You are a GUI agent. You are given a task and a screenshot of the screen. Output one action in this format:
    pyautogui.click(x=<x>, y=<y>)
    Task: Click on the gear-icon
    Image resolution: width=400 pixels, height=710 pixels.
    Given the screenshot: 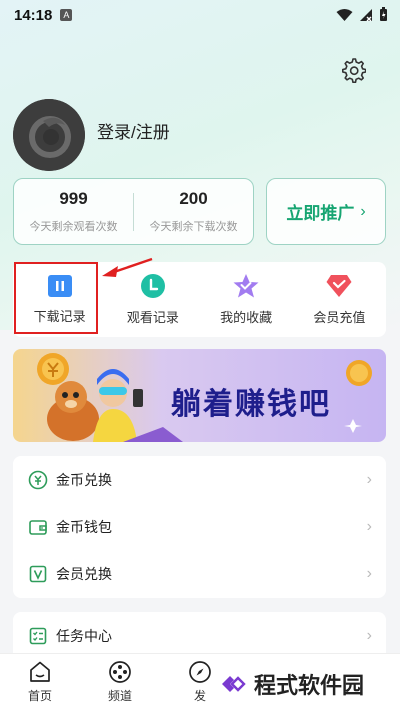 What is the action you would take?
    pyautogui.click(x=354, y=71)
    